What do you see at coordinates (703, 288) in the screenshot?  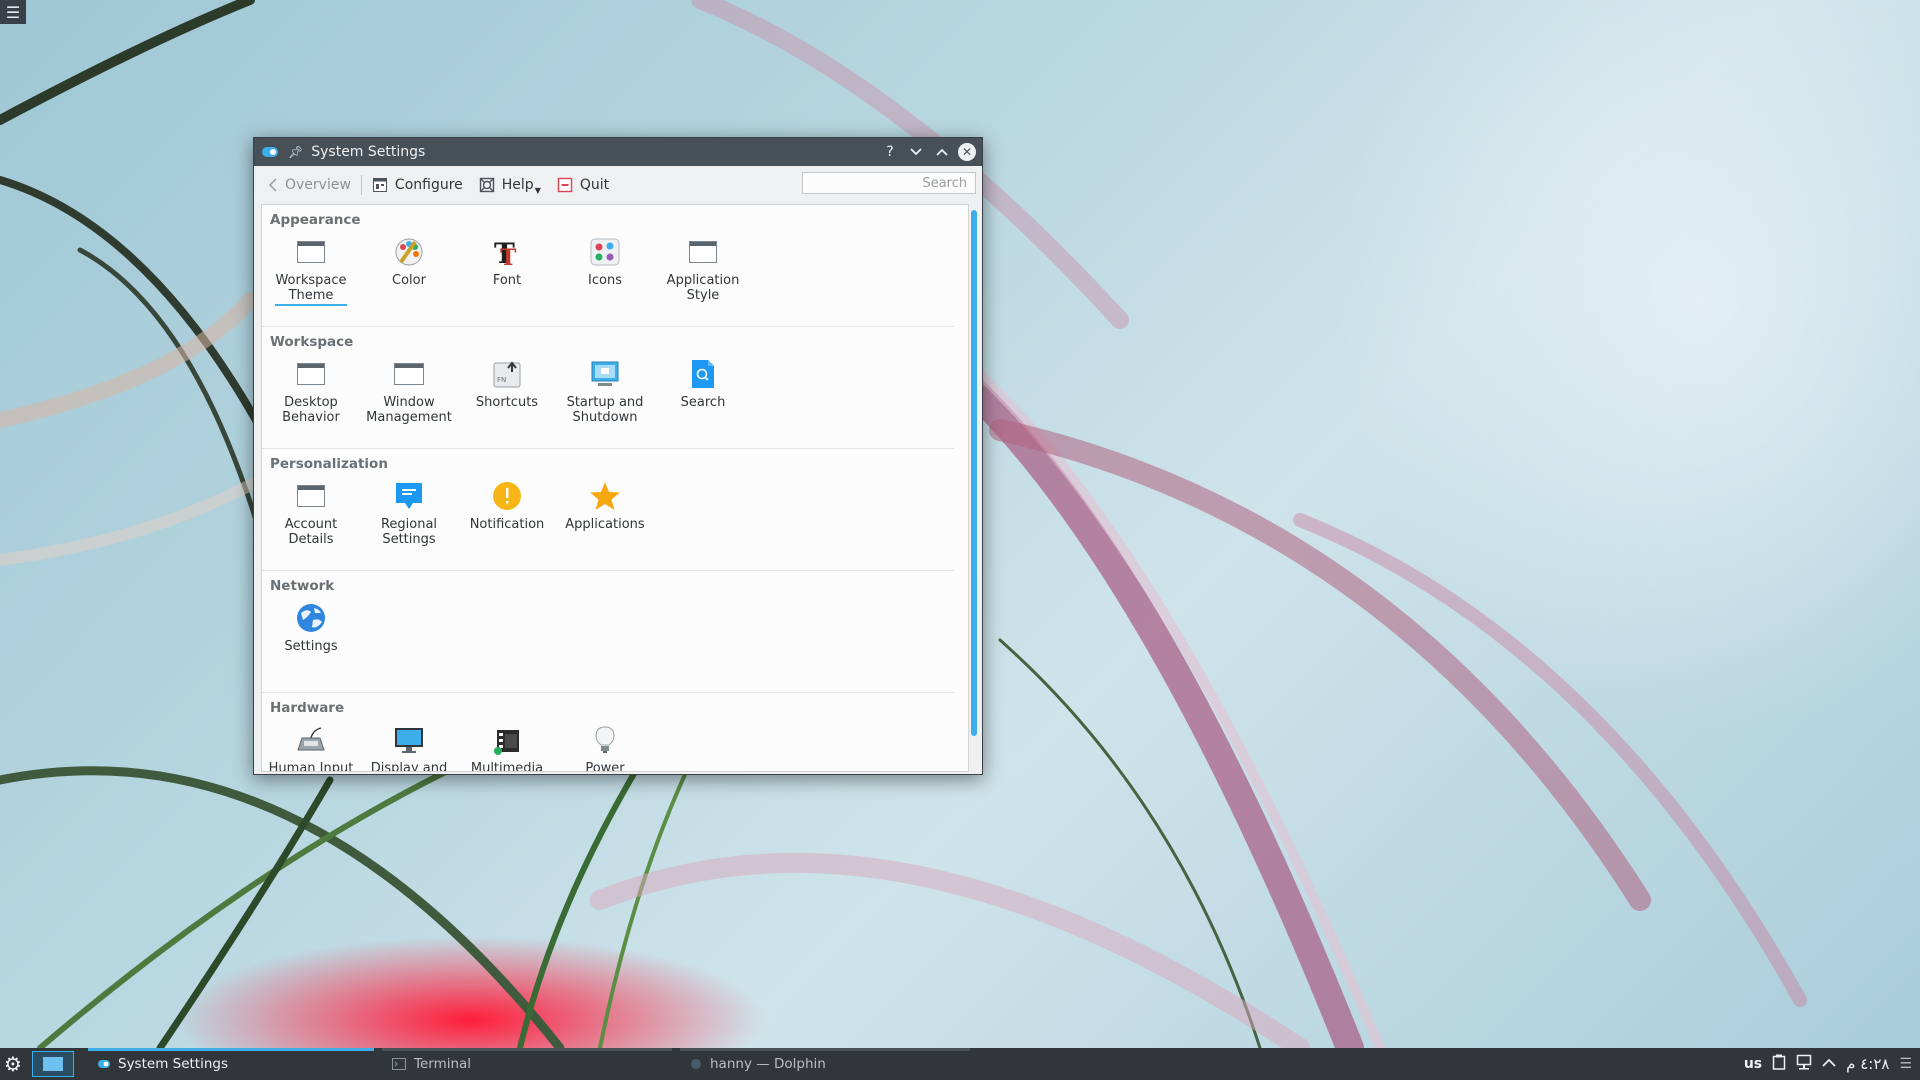 I see `item-label: Application Style` at bounding box center [703, 288].